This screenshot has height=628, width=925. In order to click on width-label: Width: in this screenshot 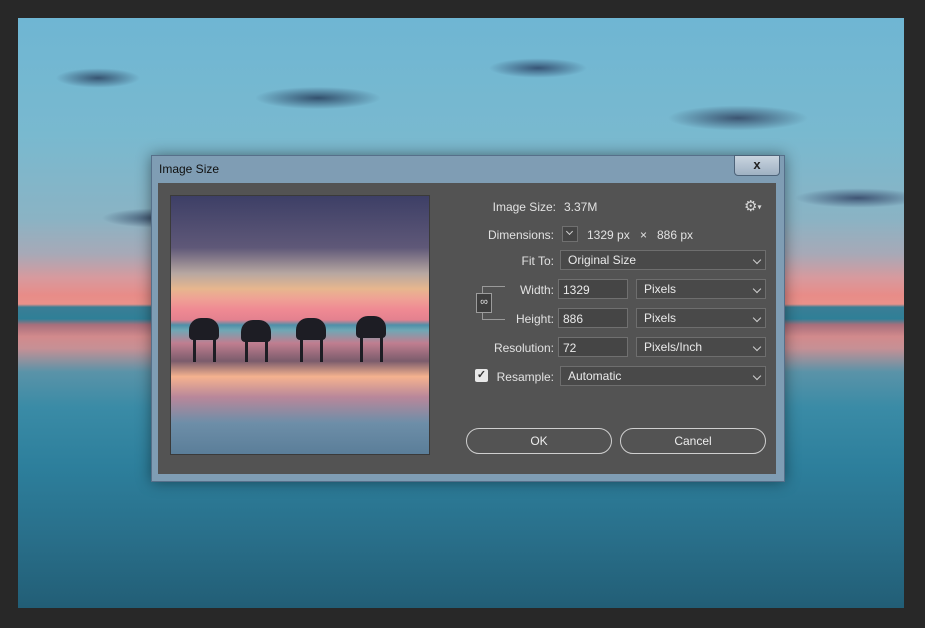, I will do `click(536, 290)`.